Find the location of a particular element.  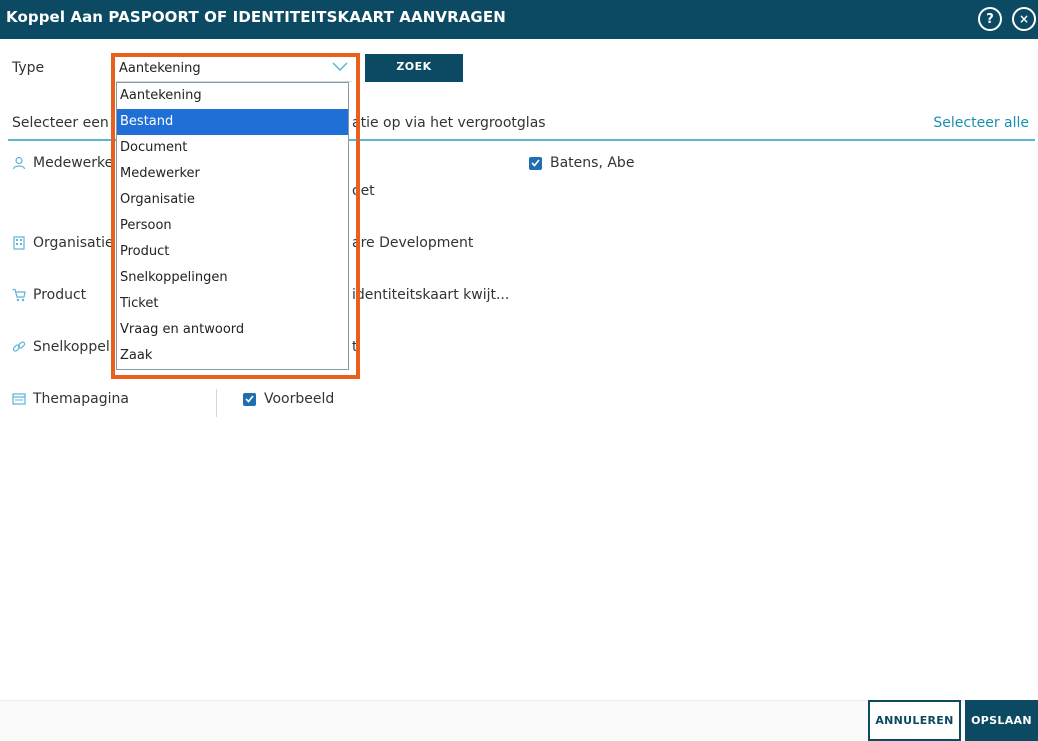

close-button: × is located at coordinates (1024, 19).